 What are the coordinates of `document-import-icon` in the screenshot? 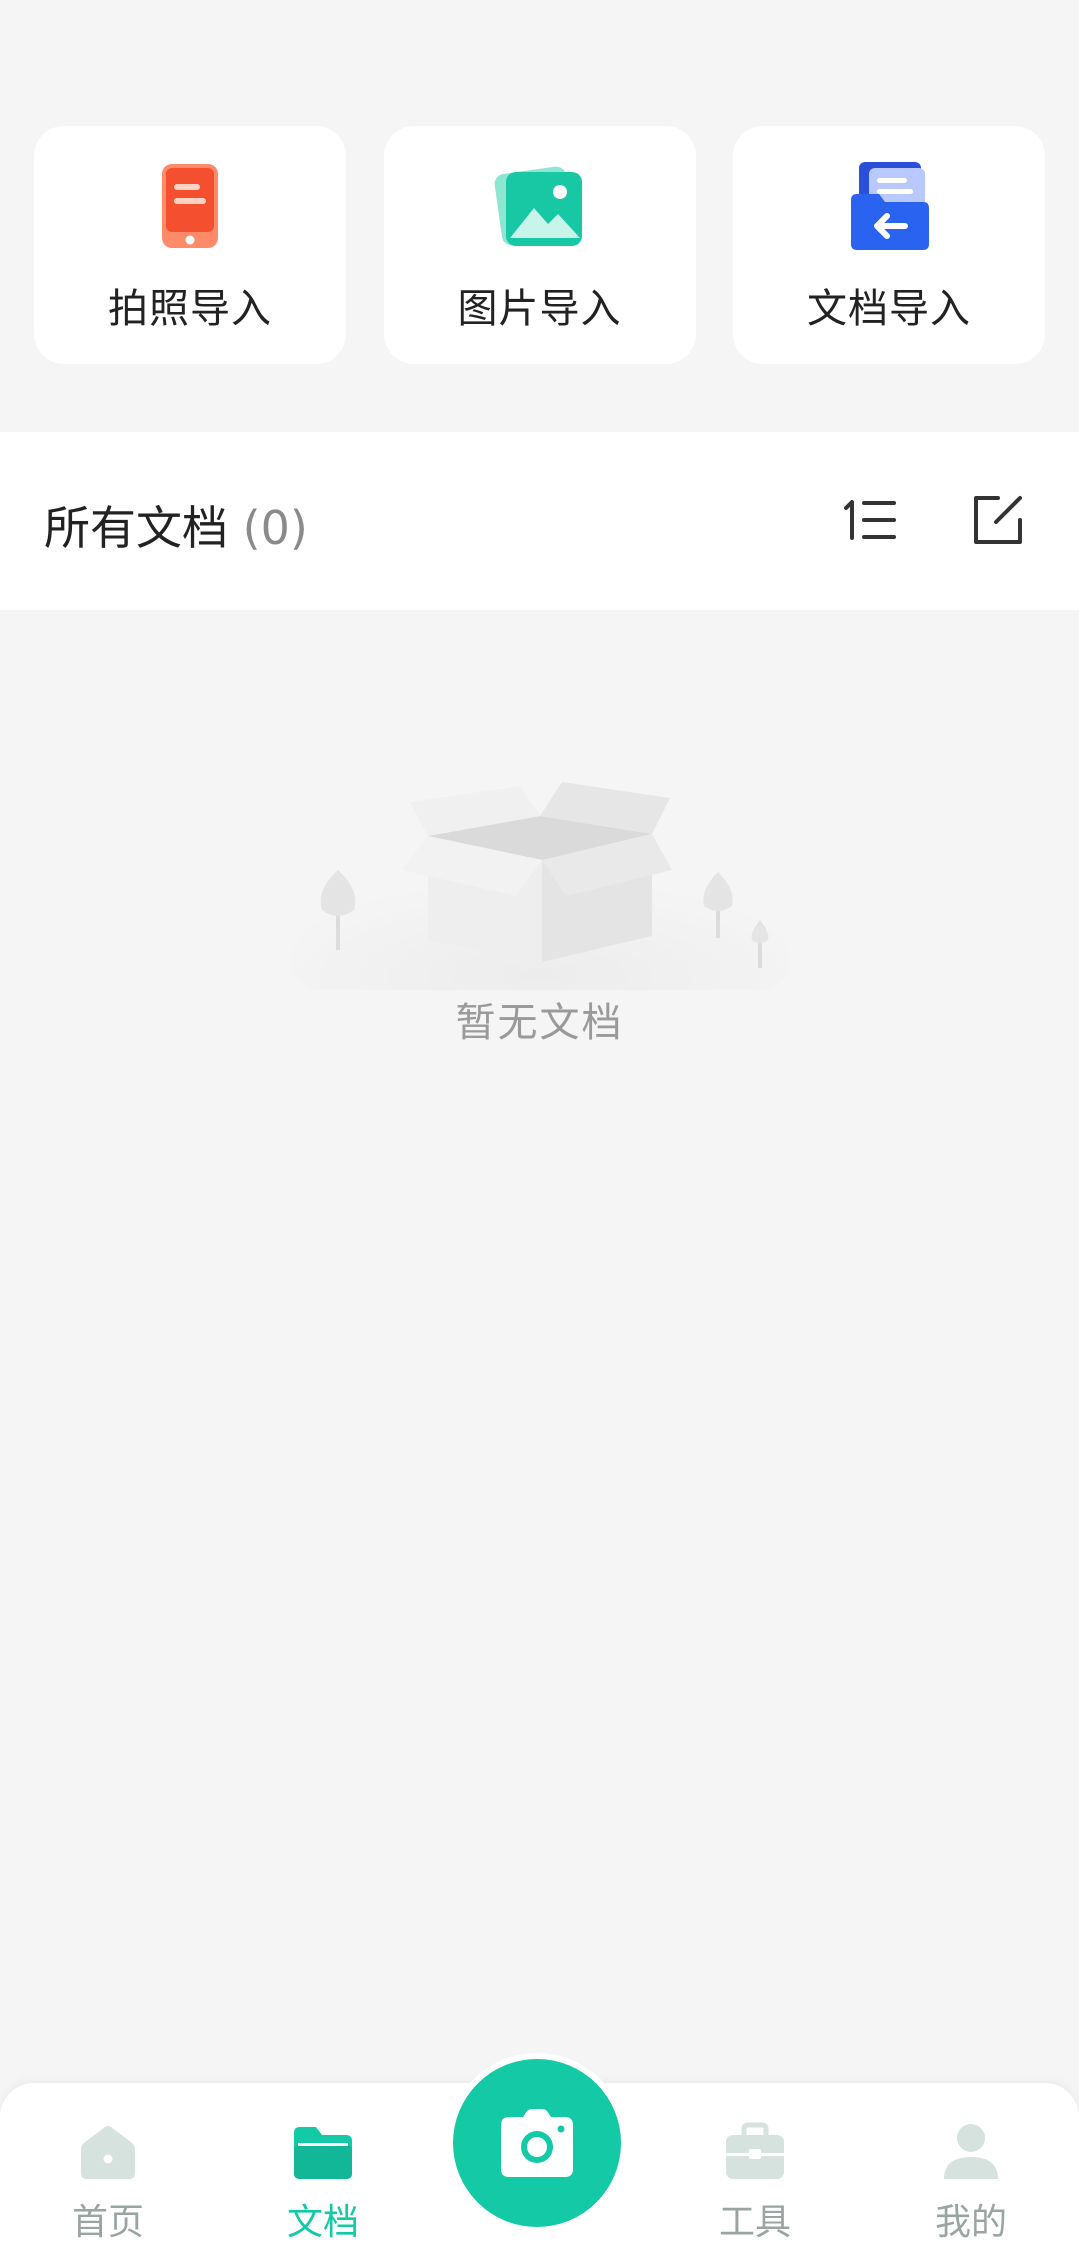 It's located at (890, 206).